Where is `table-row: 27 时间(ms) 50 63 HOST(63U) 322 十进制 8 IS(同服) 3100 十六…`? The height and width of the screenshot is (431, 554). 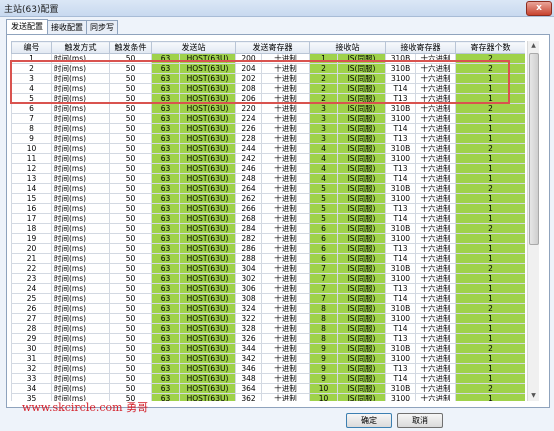 table-row: 27 时间(ms) 50 63 HOST(63U) 322 十进制 8 IS(同服) 3100 十六… is located at coordinates (268, 318).